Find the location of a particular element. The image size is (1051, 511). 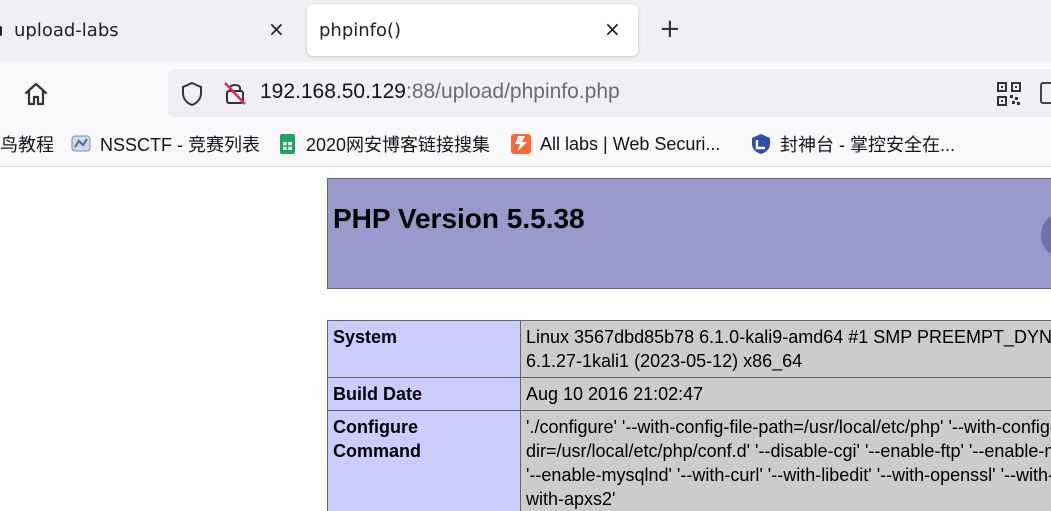

url-text: 192.168.50.129:88/upload/phpinfo.php is located at coordinates (440, 92).